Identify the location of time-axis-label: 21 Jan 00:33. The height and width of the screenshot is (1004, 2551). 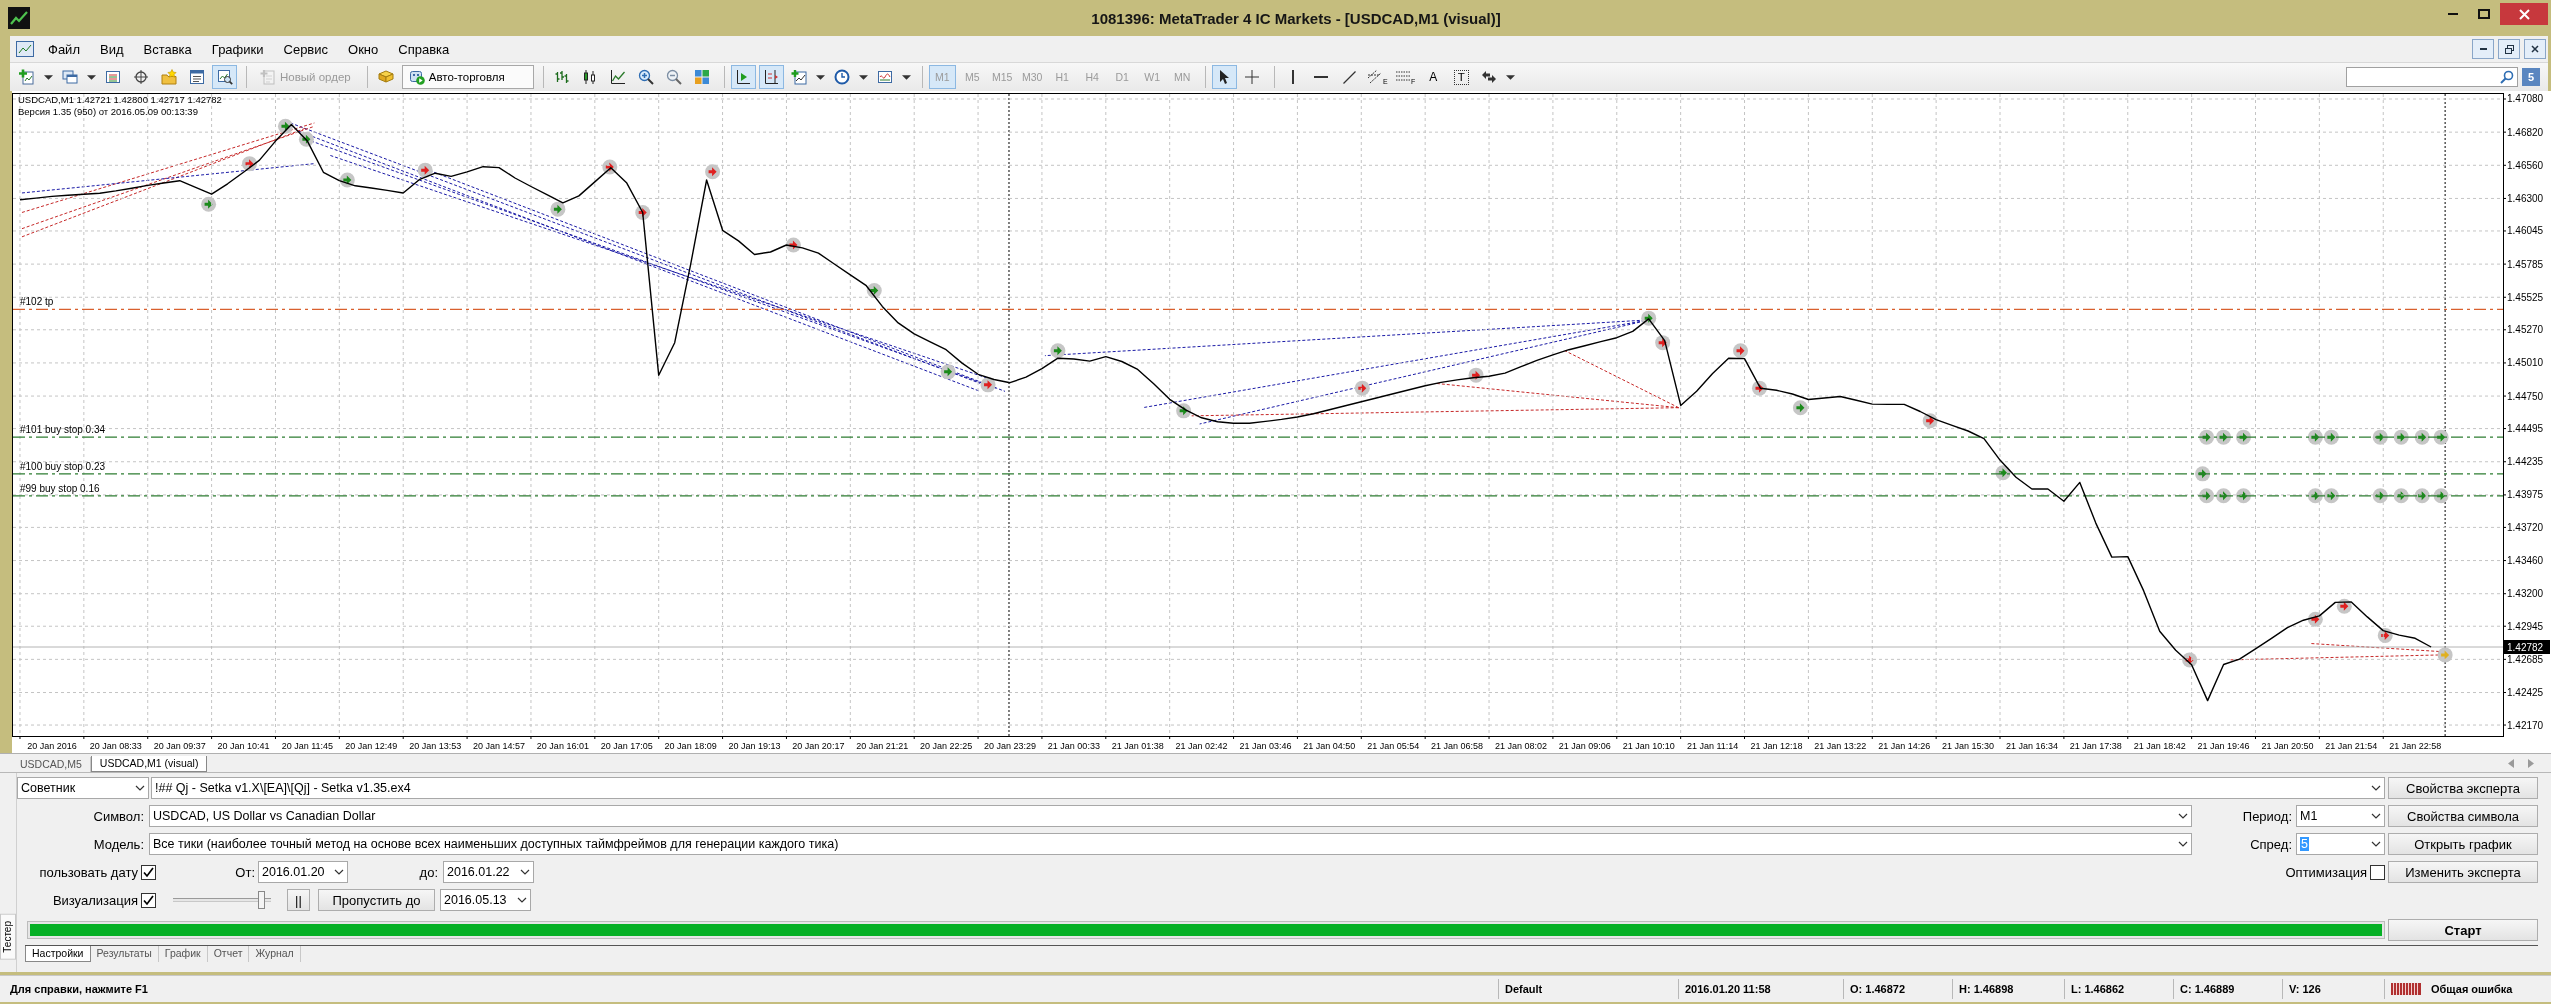
(1073, 746).